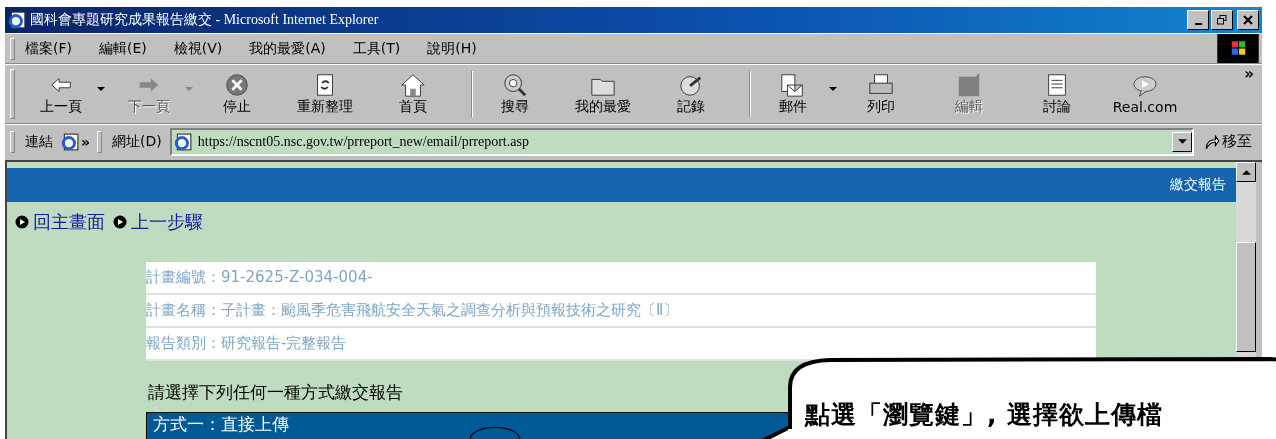 This screenshot has width=1276, height=439. Describe the element at coordinates (1198, 23) in the screenshot. I see `minimize-icon` at that location.